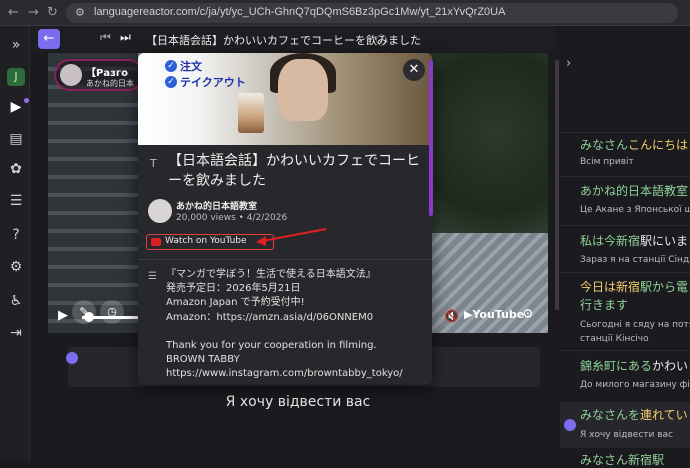  What do you see at coordinates (494, 314) in the screenshot?
I see `youtube-logo: ▶YouTube` at bounding box center [494, 314].